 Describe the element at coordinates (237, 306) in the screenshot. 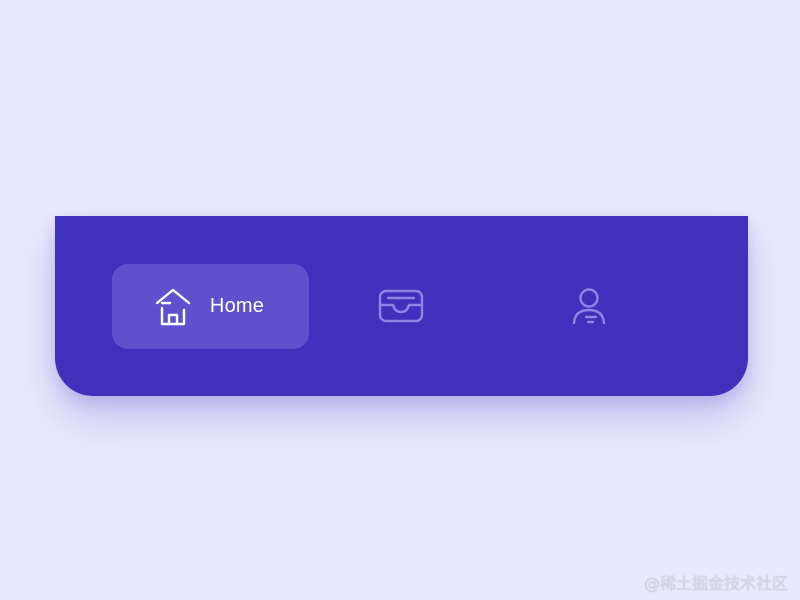

I see `tab-home-label: Home` at that location.